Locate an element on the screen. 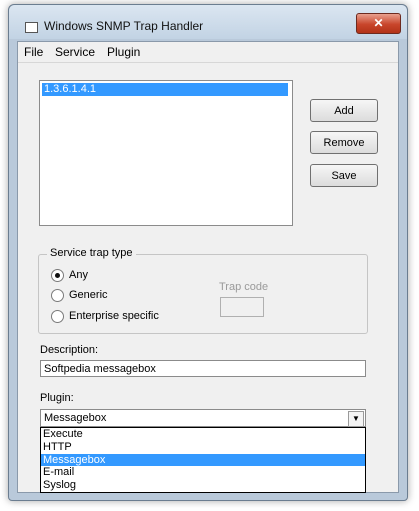  save-button: Save is located at coordinates (344, 175).